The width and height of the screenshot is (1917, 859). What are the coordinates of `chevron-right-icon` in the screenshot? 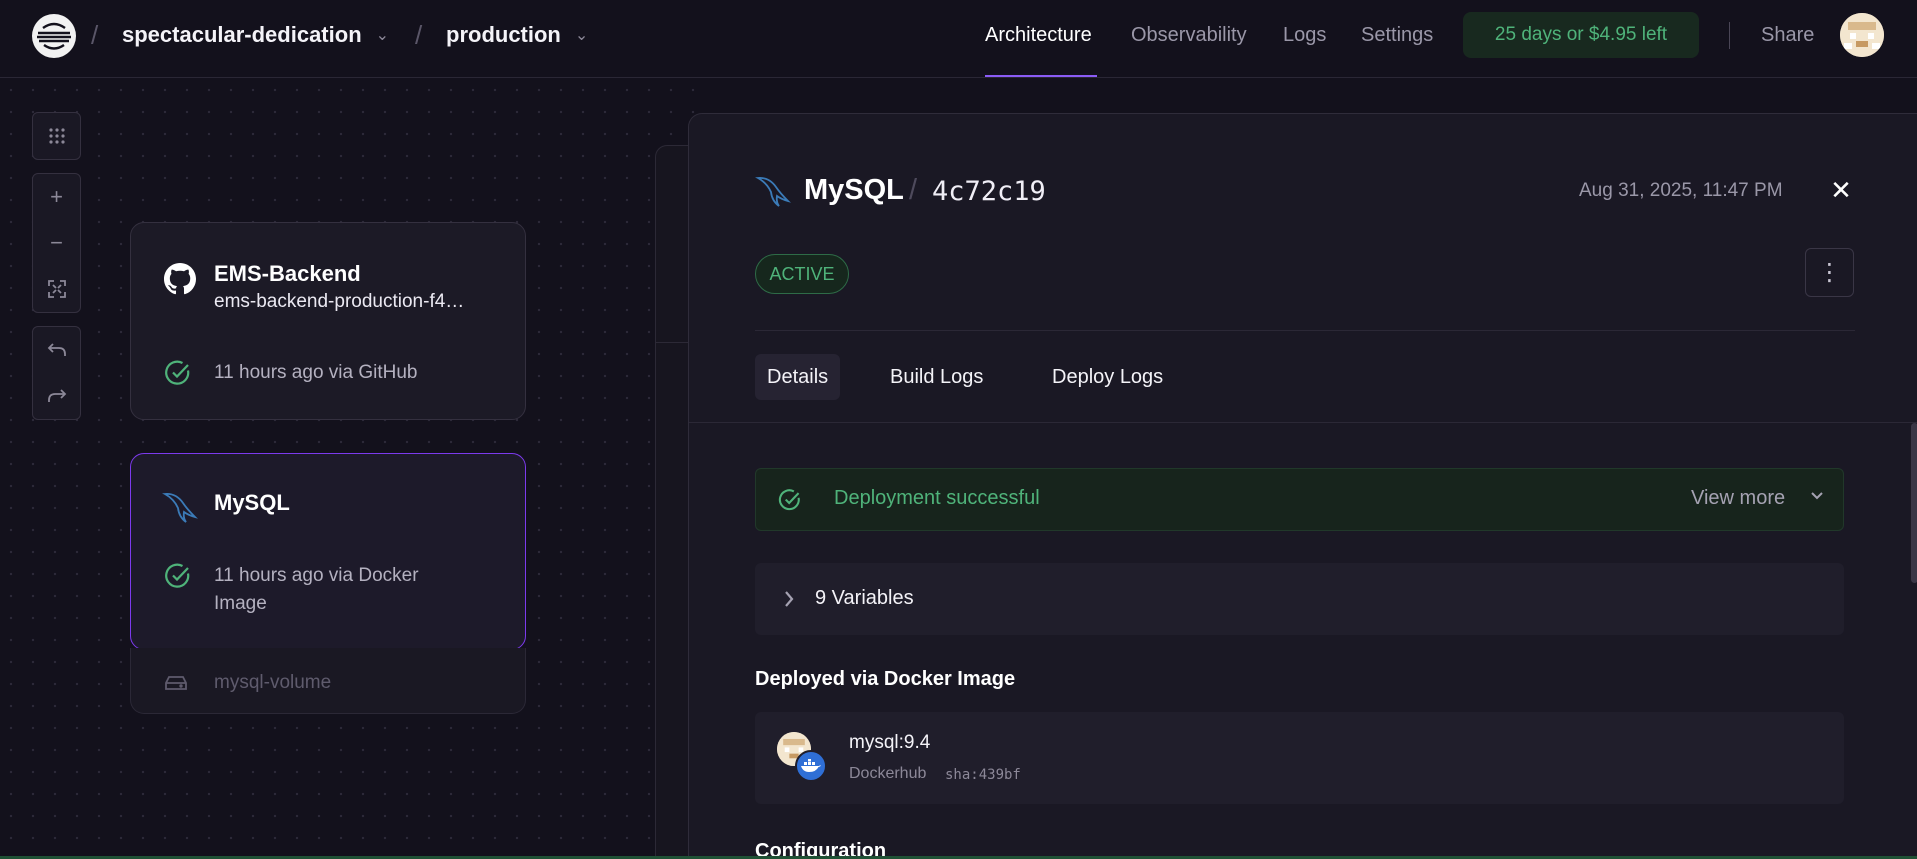 It's located at (789, 601).